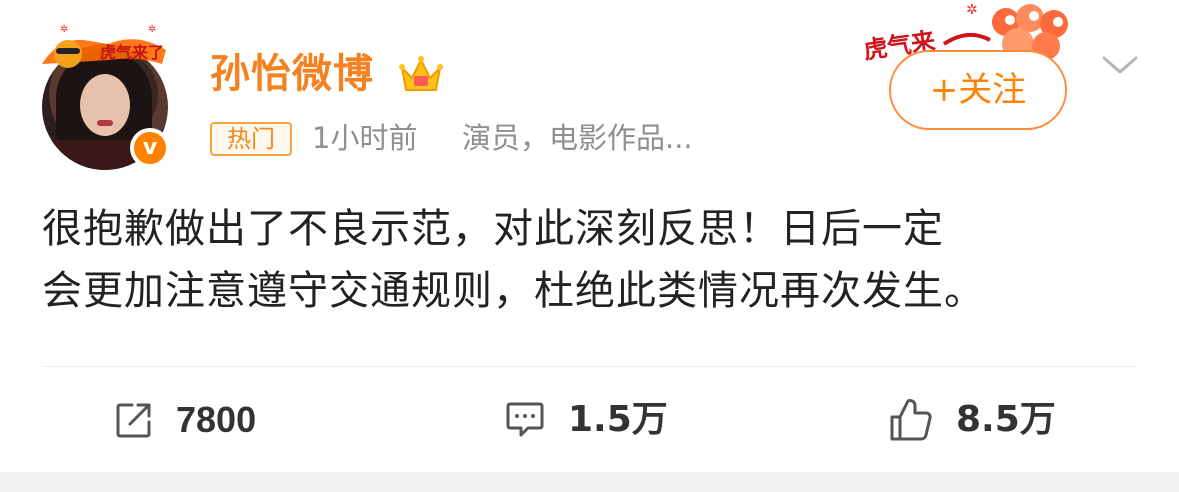 This screenshot has width=1179, height=492. Describe the element at coordinates (421, 74) in the screenshot. I see `crown-icon` at that location.